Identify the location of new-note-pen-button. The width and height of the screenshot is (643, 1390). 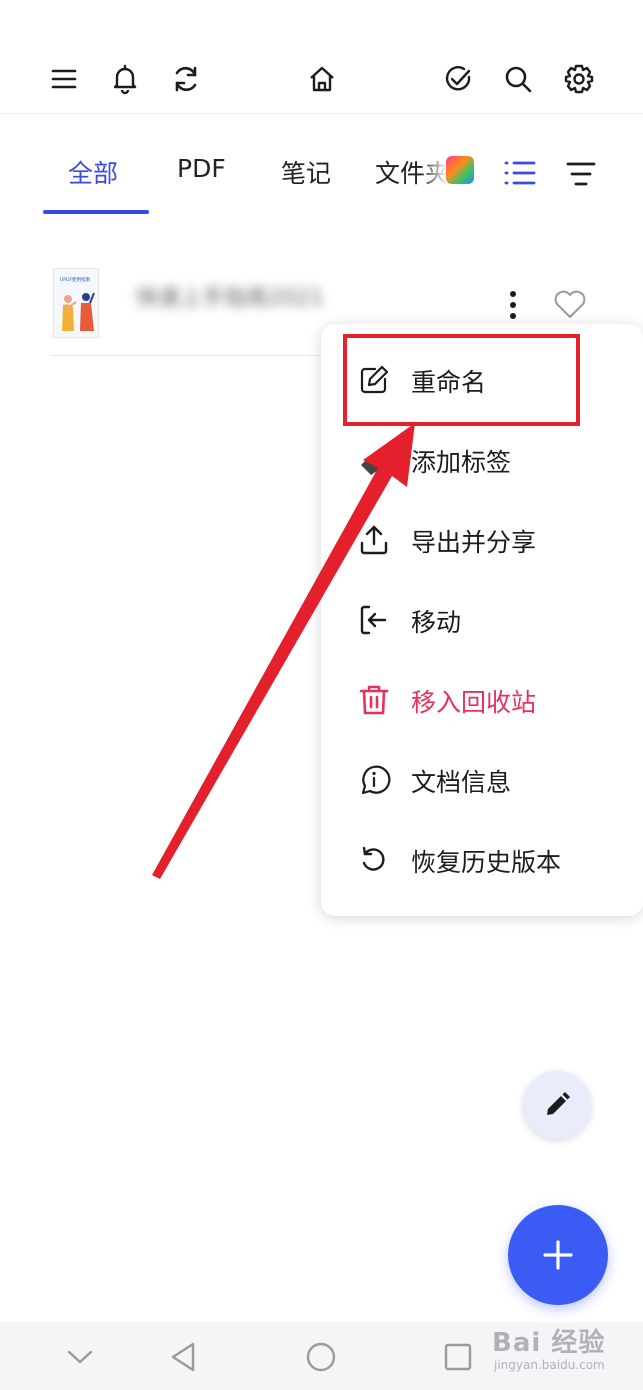
(557, 1105).